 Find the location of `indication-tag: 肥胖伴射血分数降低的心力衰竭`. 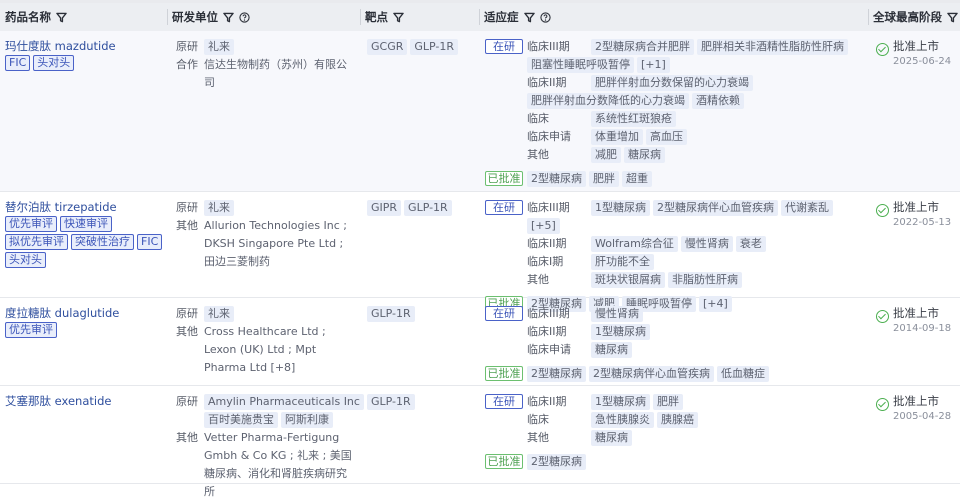

indication-tag: 肥胖伴射血分数降低的心力衰竭 is located at coordinates (608, 101).